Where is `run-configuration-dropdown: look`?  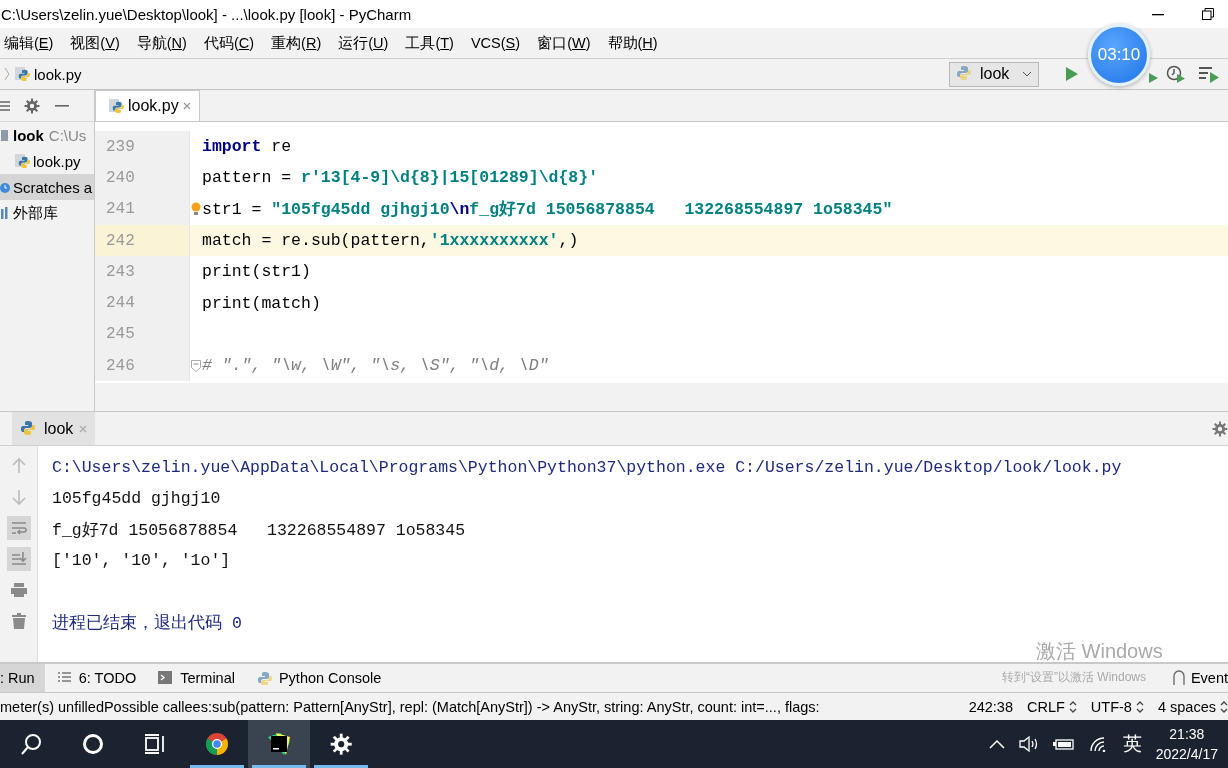
run-configuration-dropdown: look is located at coordinates (994, 74).